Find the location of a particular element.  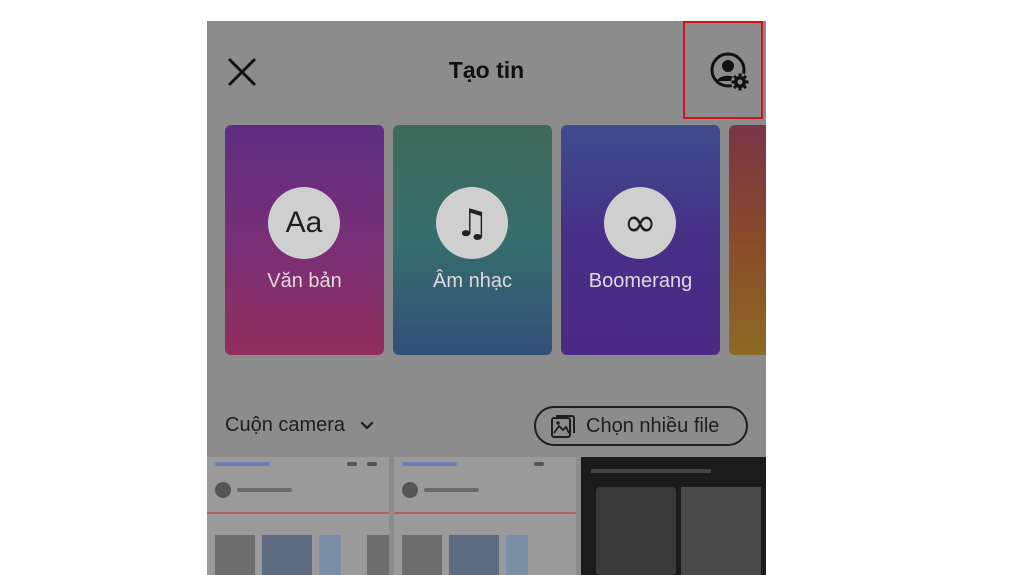

infinity-icon: ∞ is located at coordinates (640, 223).